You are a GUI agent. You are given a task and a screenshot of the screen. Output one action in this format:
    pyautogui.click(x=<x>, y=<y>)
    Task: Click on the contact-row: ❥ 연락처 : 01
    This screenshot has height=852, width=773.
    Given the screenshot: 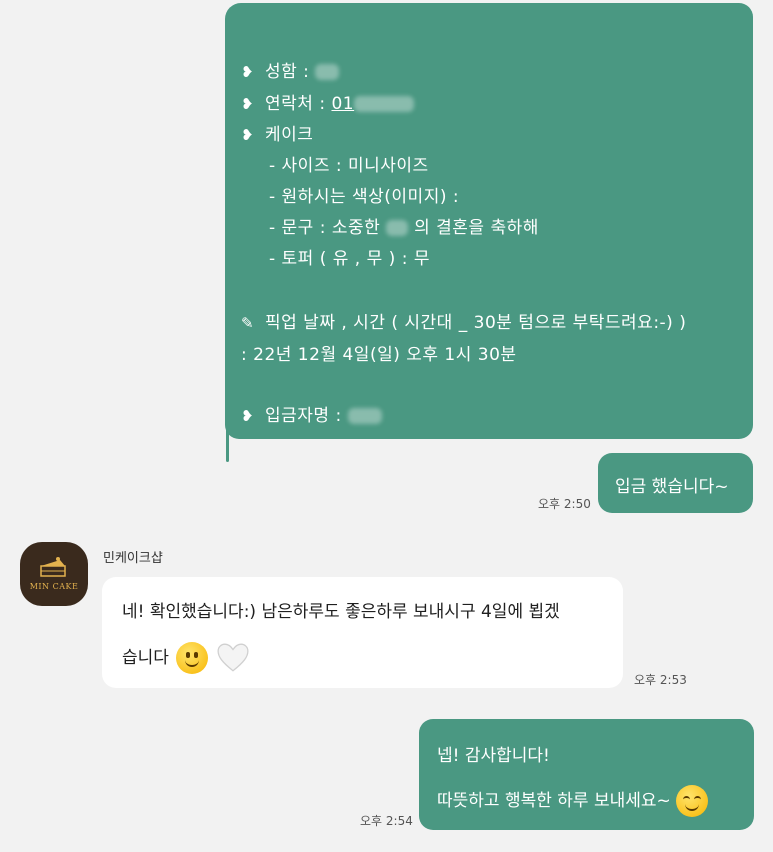 What is the action you would take?
    pyautogui.click(x=328, y=101)
    